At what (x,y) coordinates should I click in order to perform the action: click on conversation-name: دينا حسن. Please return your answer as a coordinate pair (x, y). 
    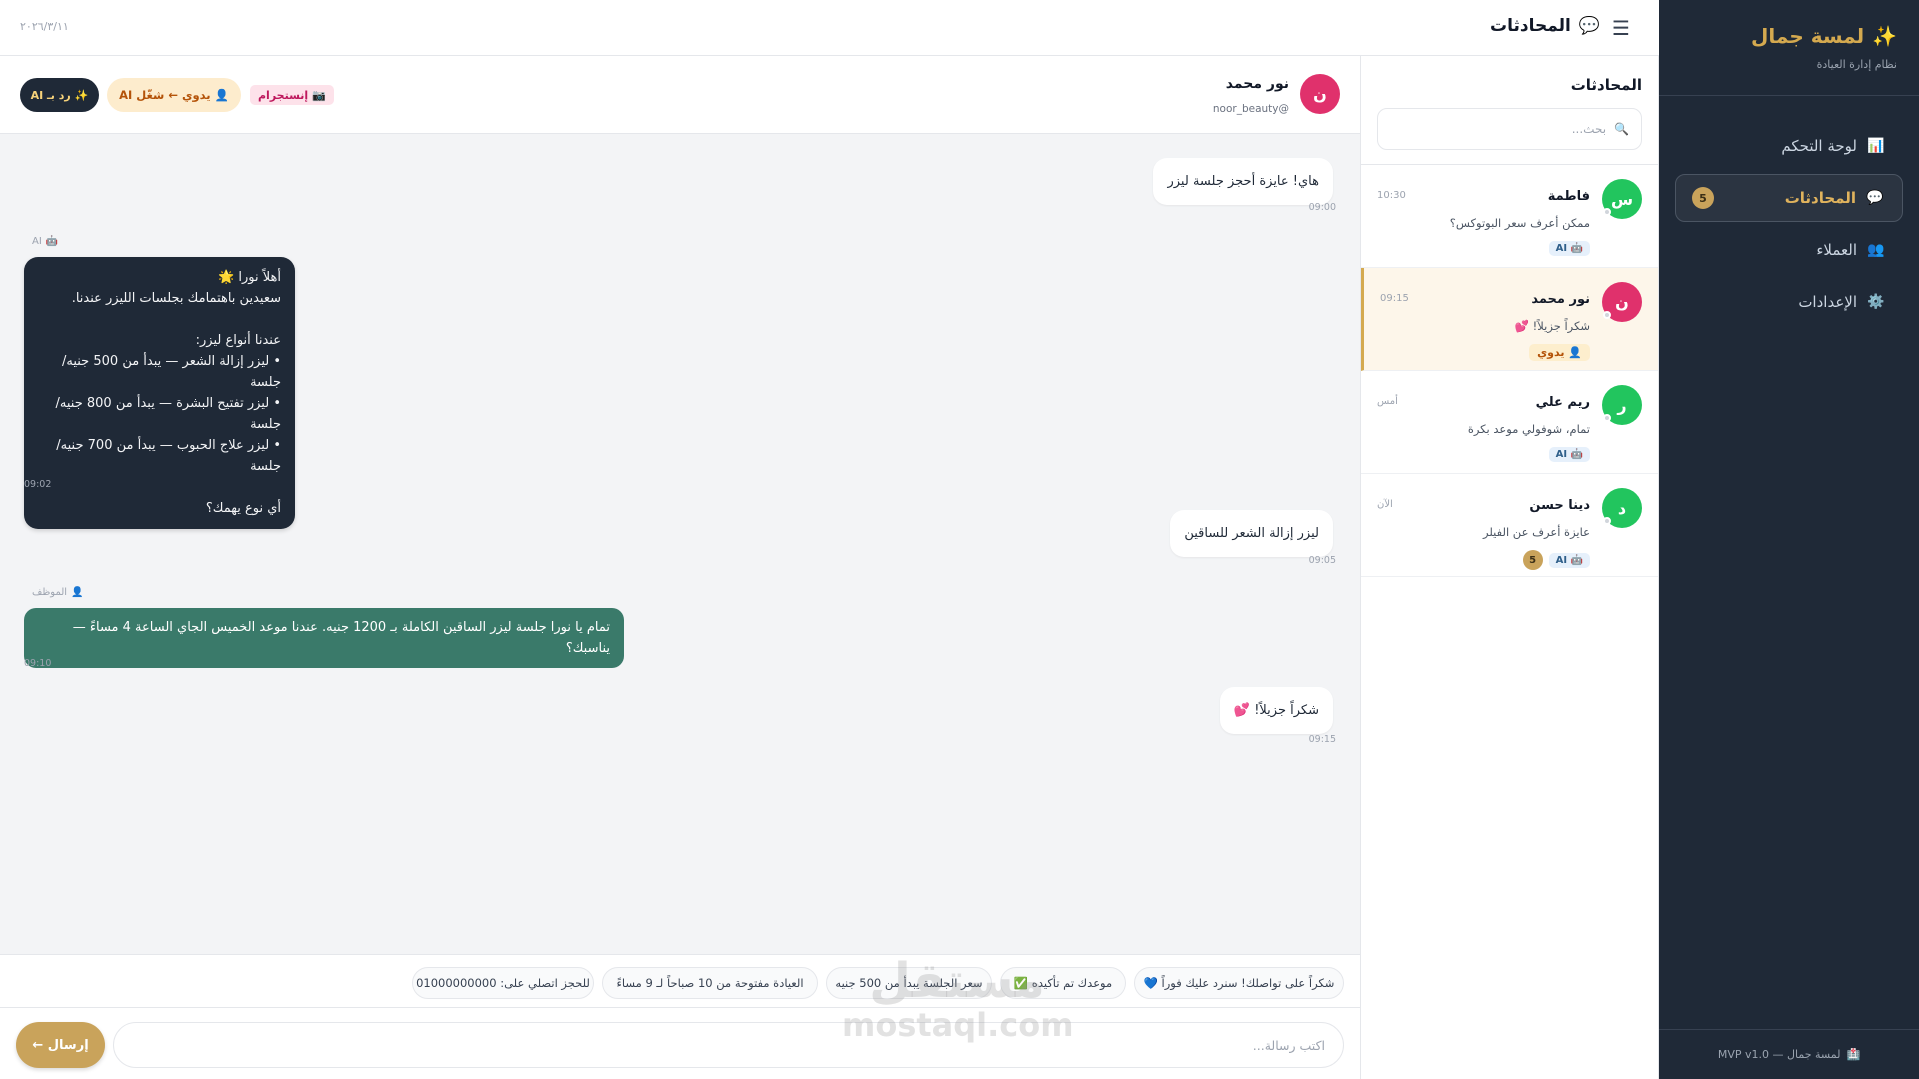
    Looking at the image, I should click on (1559, 505).